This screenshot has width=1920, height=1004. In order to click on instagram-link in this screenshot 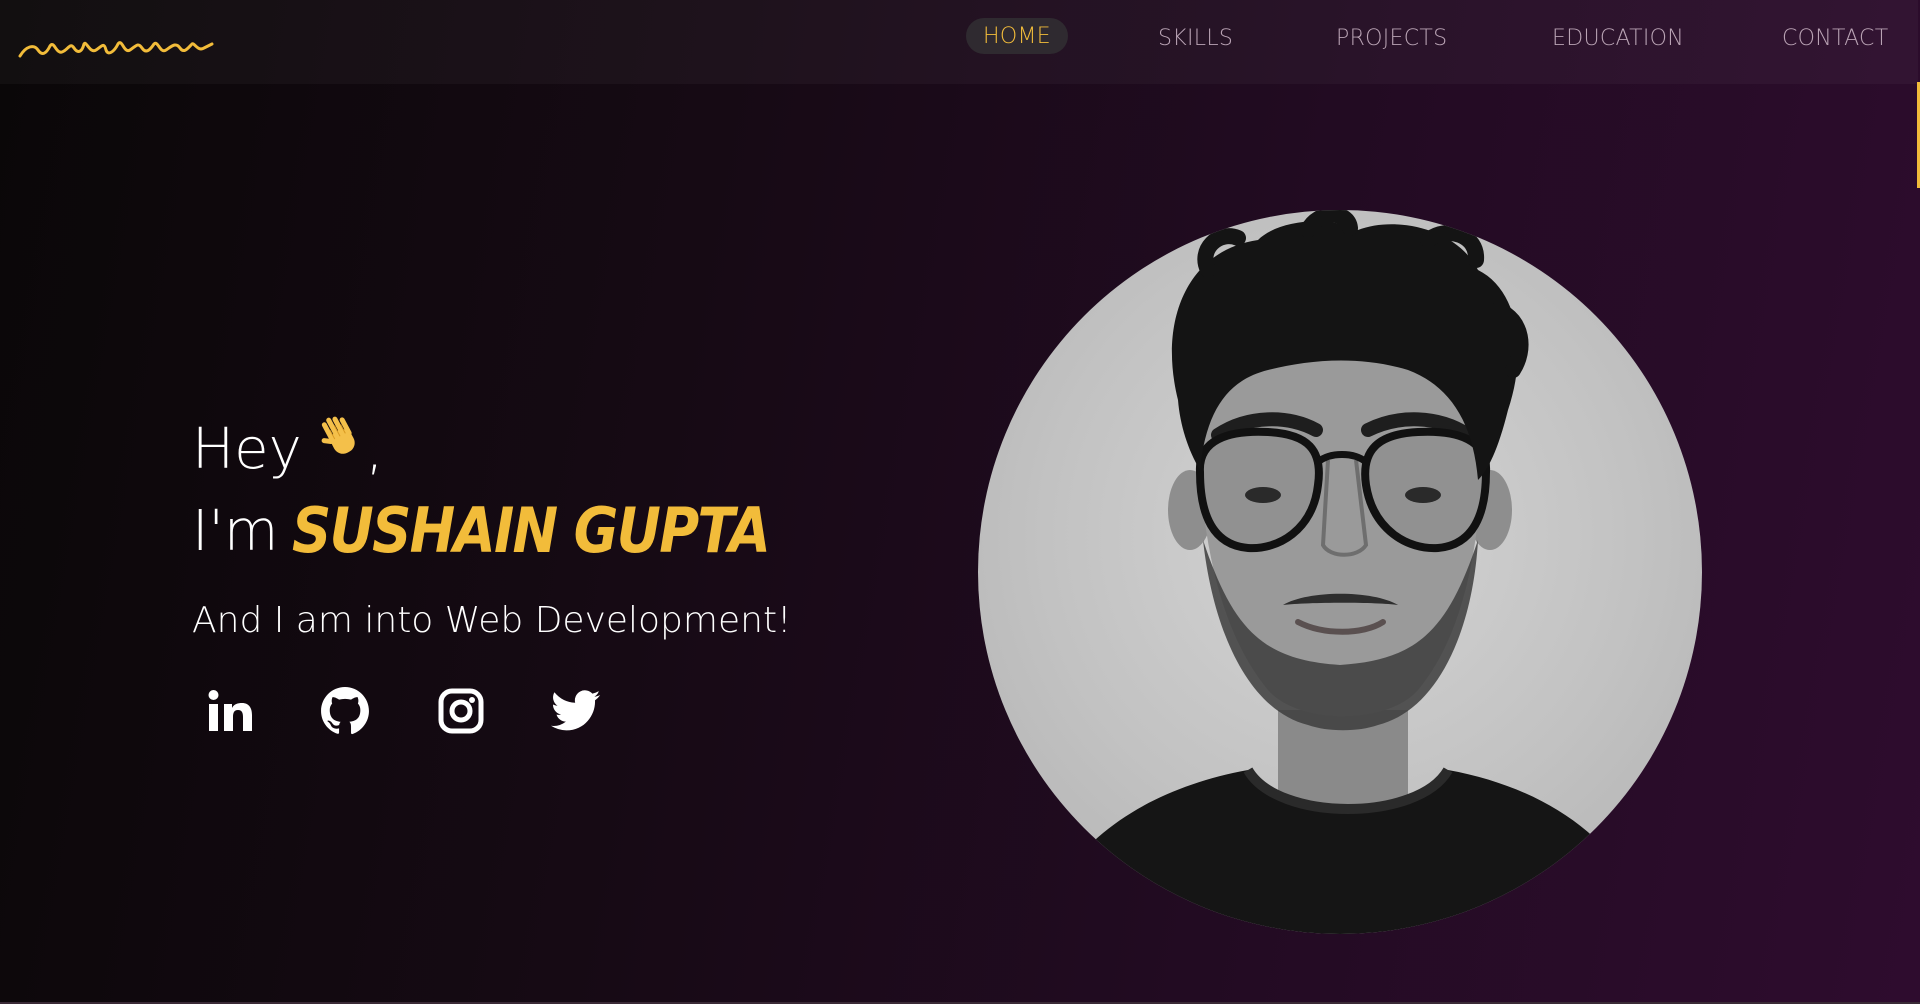, I will do `click(461, 711)`.